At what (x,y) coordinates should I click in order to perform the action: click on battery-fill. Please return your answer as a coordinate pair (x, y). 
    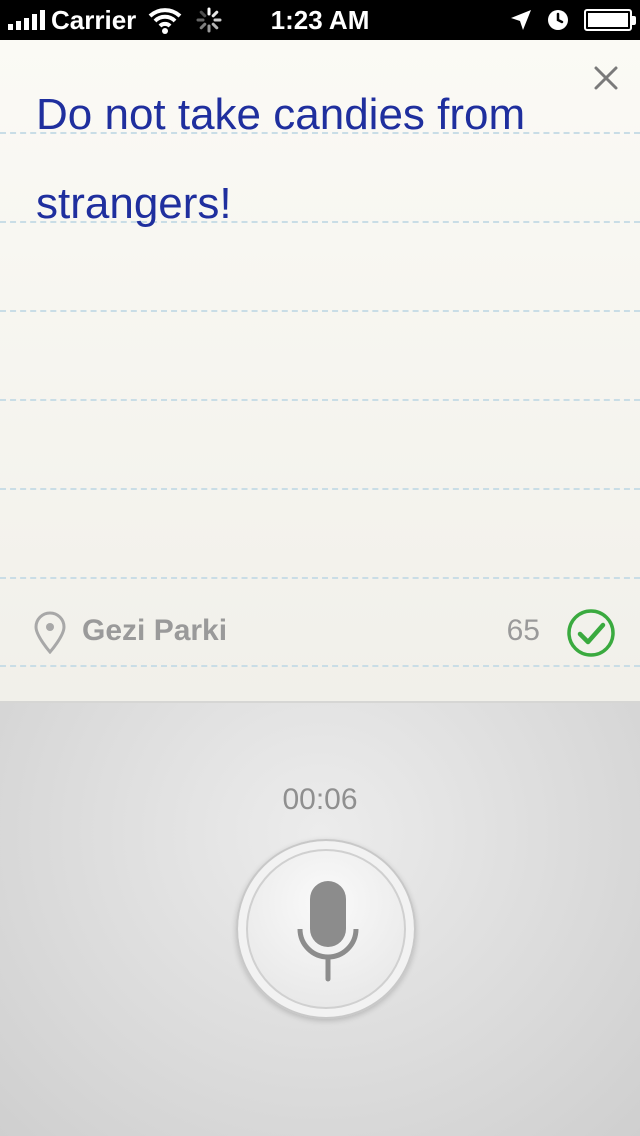
    Looking at the image, I should click on (608, 20).